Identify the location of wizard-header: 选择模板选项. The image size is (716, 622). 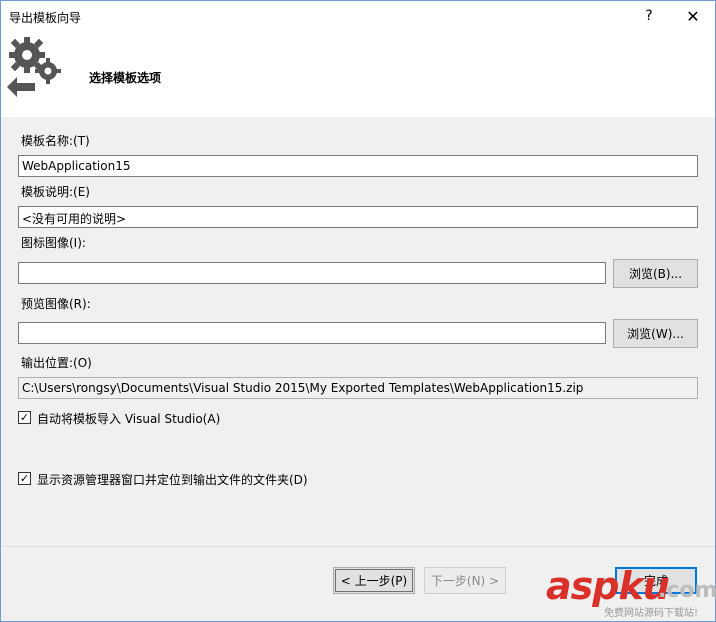
(358, 74).